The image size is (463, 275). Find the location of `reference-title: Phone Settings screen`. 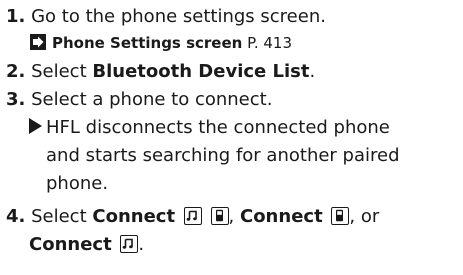

reference-title: Phone Settings screen is located at coordinates (147, 43).